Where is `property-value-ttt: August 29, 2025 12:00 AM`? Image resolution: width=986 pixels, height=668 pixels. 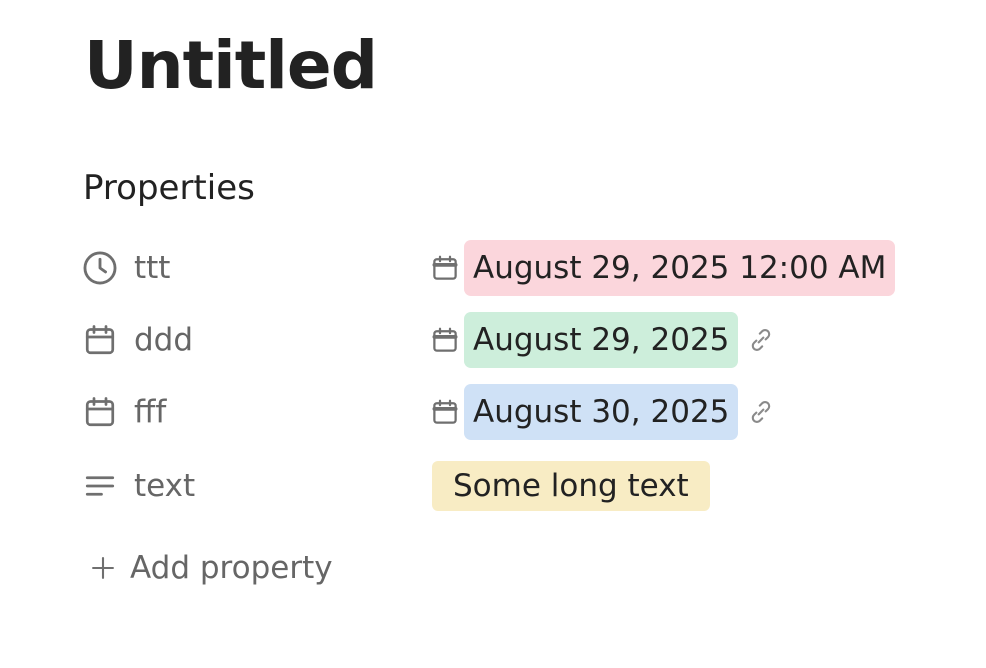
property-value-ttt: August 29, 2025 12:00 AM is located at coordinates (662, 268).